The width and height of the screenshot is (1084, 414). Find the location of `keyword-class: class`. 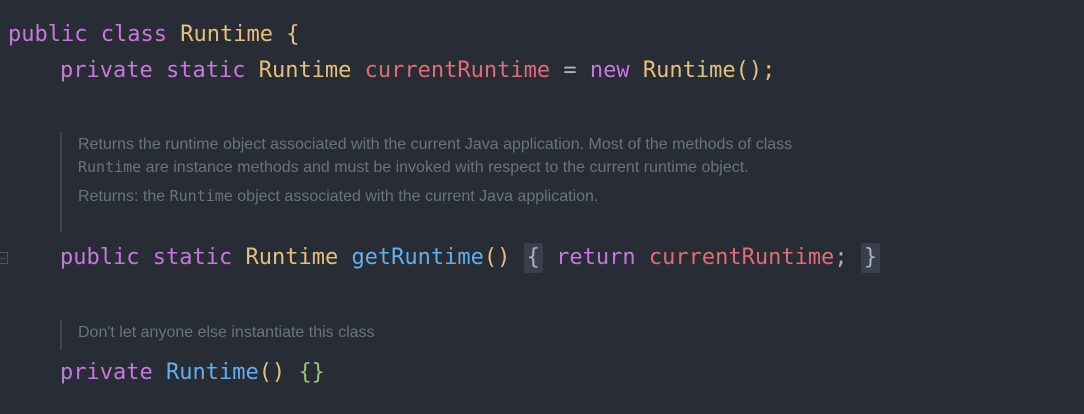

keyword-class: class is located at coordinates (133, 34).